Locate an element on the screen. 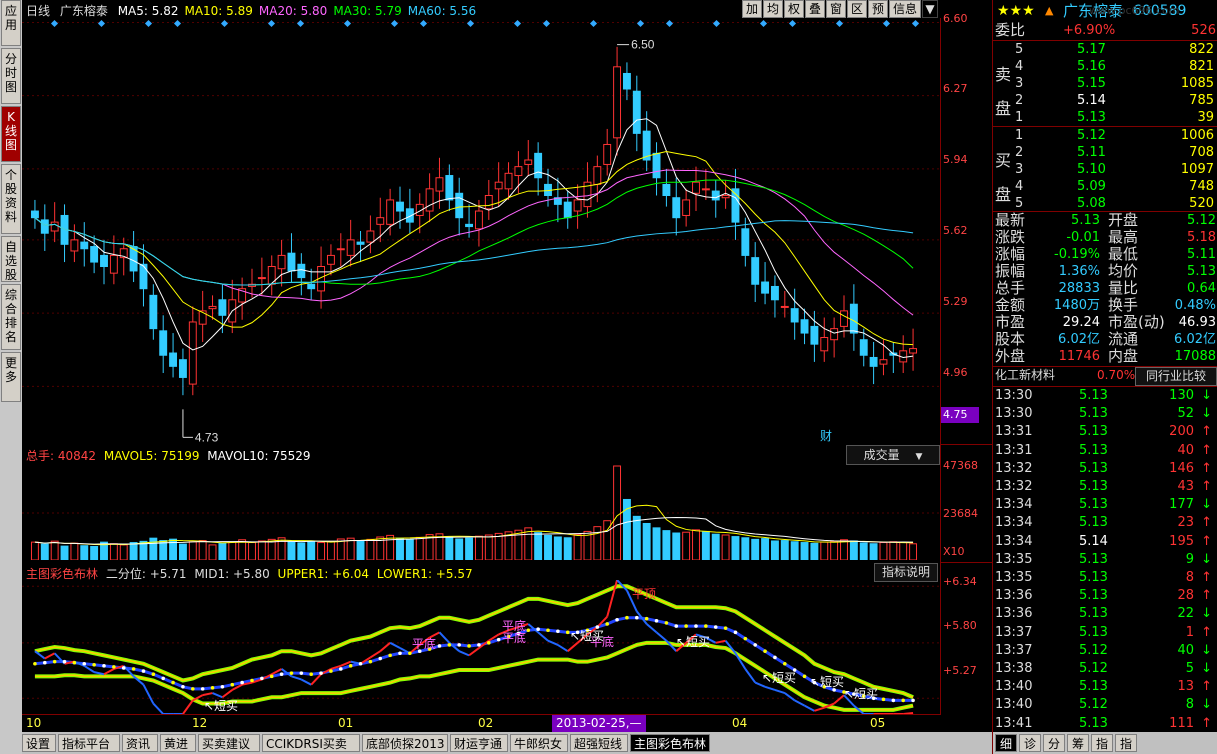 The image size is (1217, 754). tick-row: 13:34 5.13 23 ↑ is located at coordinates (1105, 522).